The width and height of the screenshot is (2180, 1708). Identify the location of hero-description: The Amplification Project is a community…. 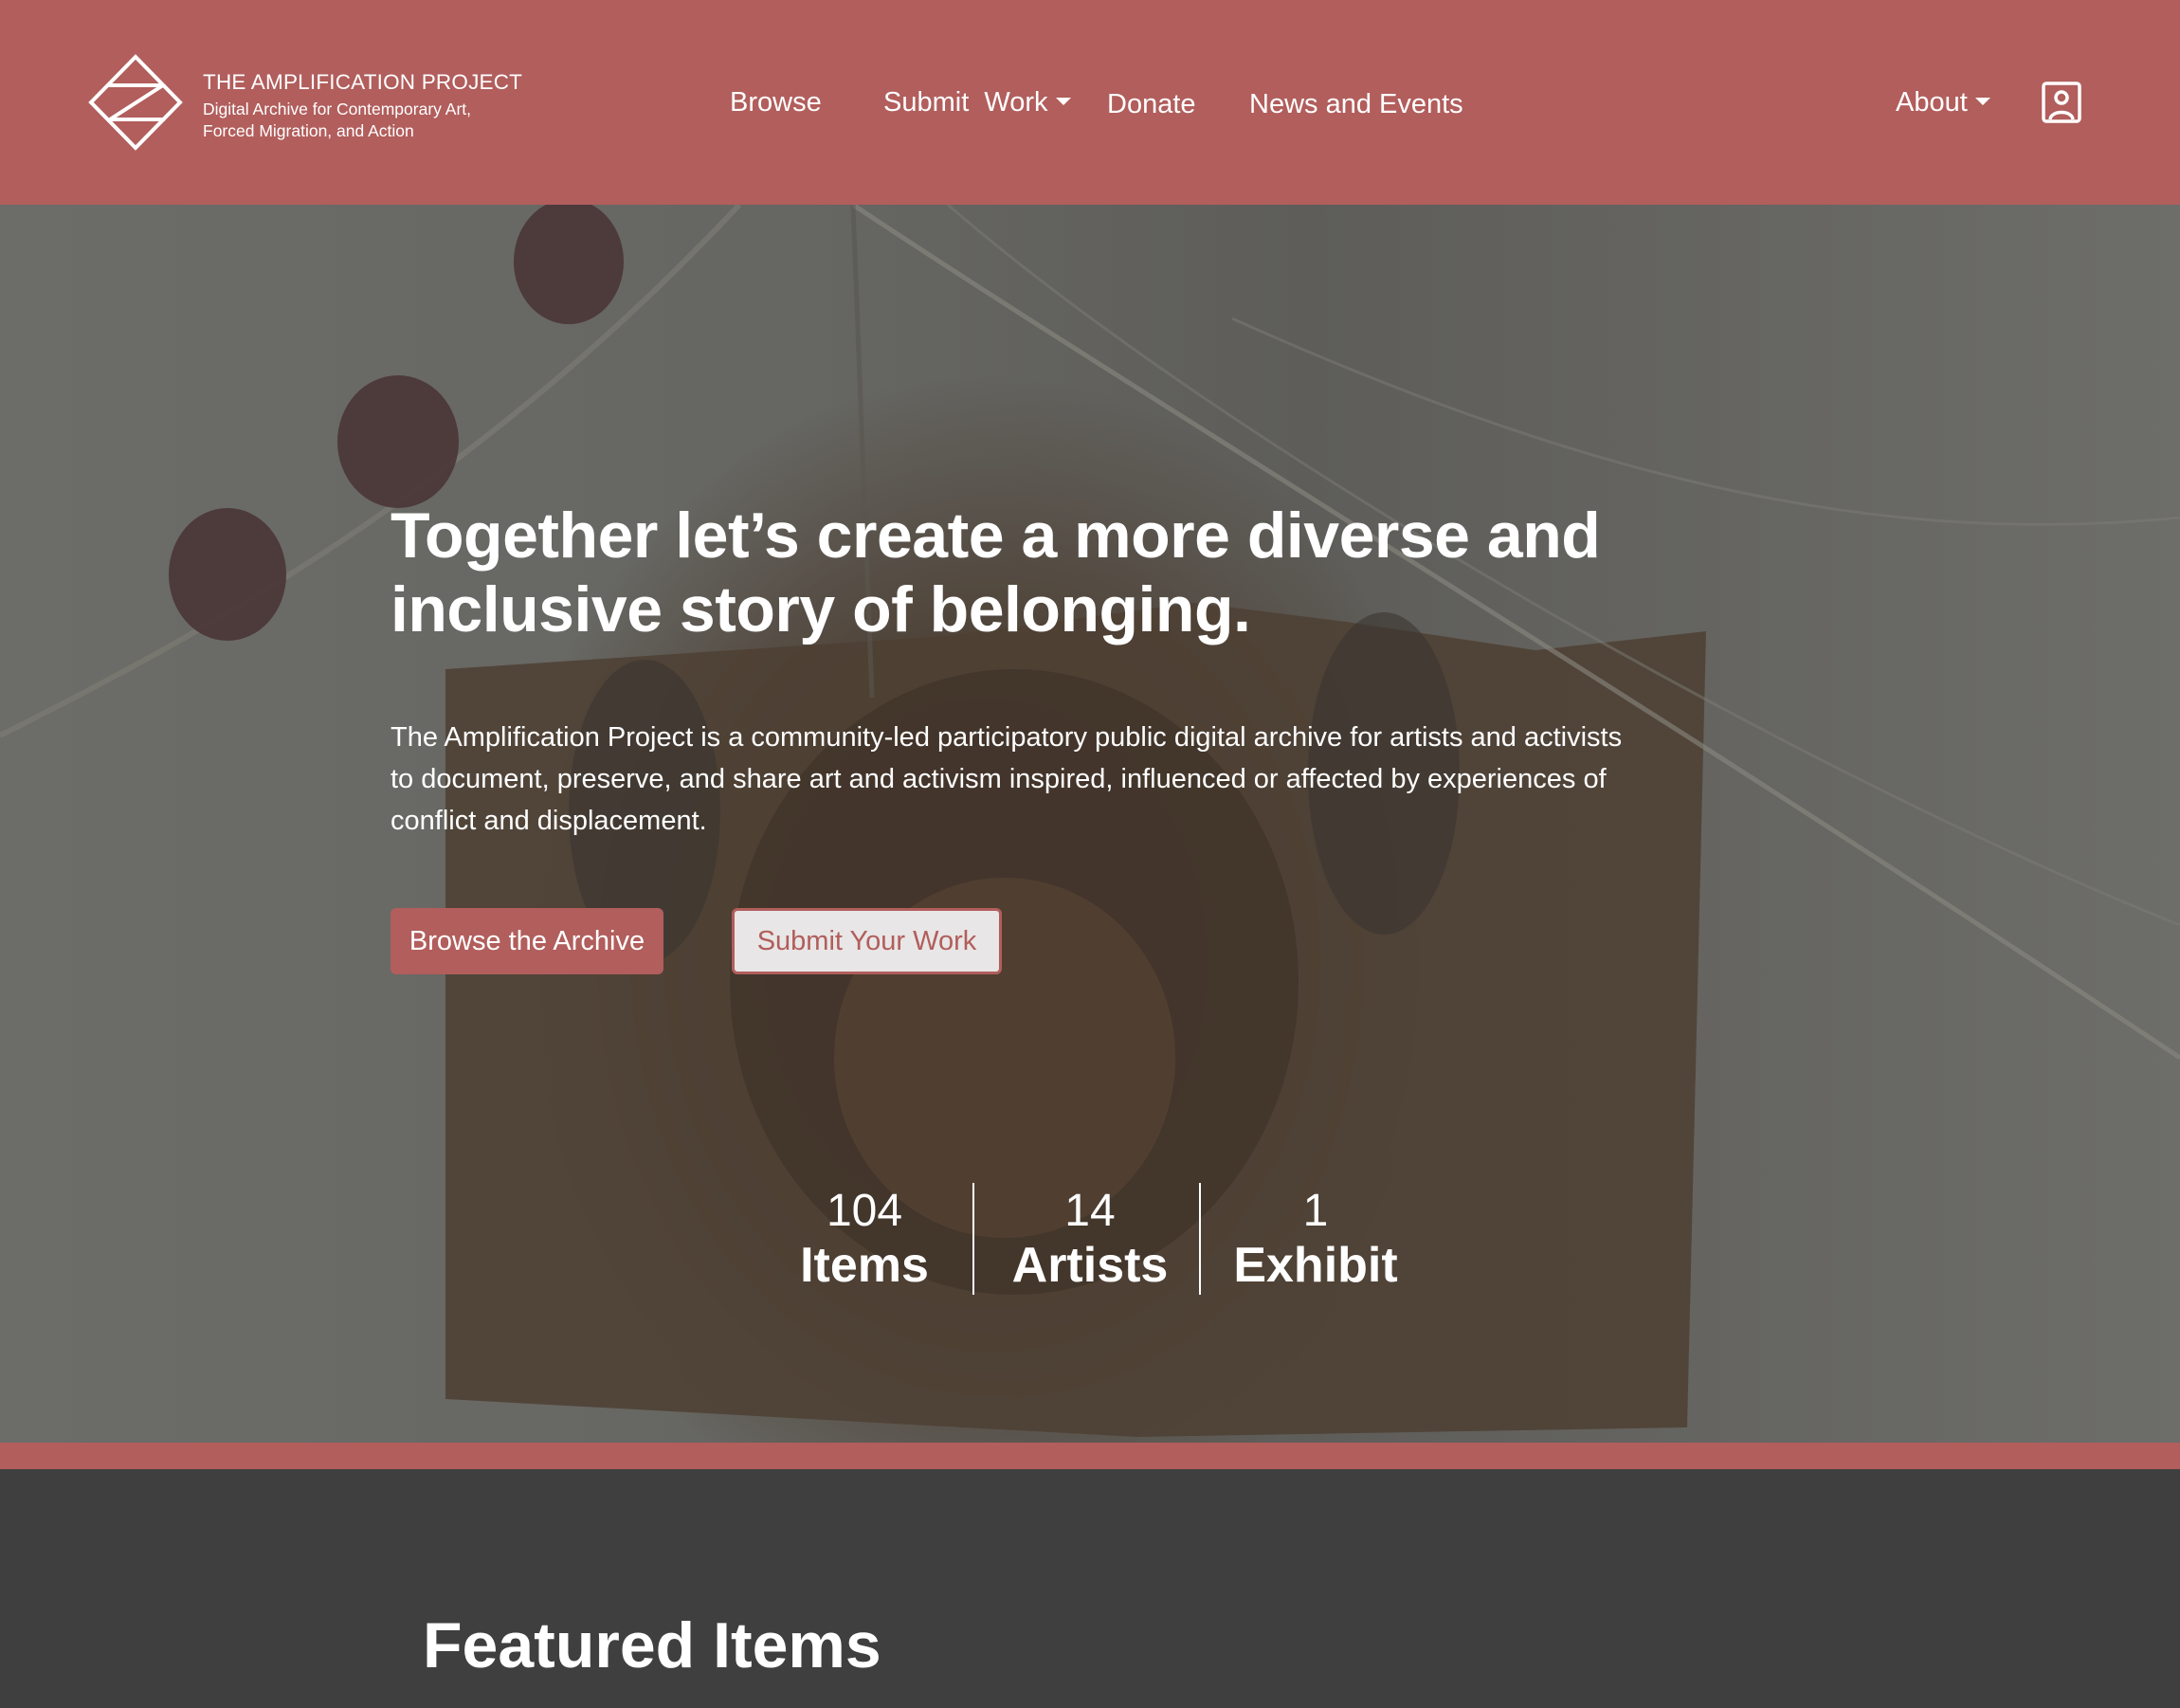
(1007, 779).